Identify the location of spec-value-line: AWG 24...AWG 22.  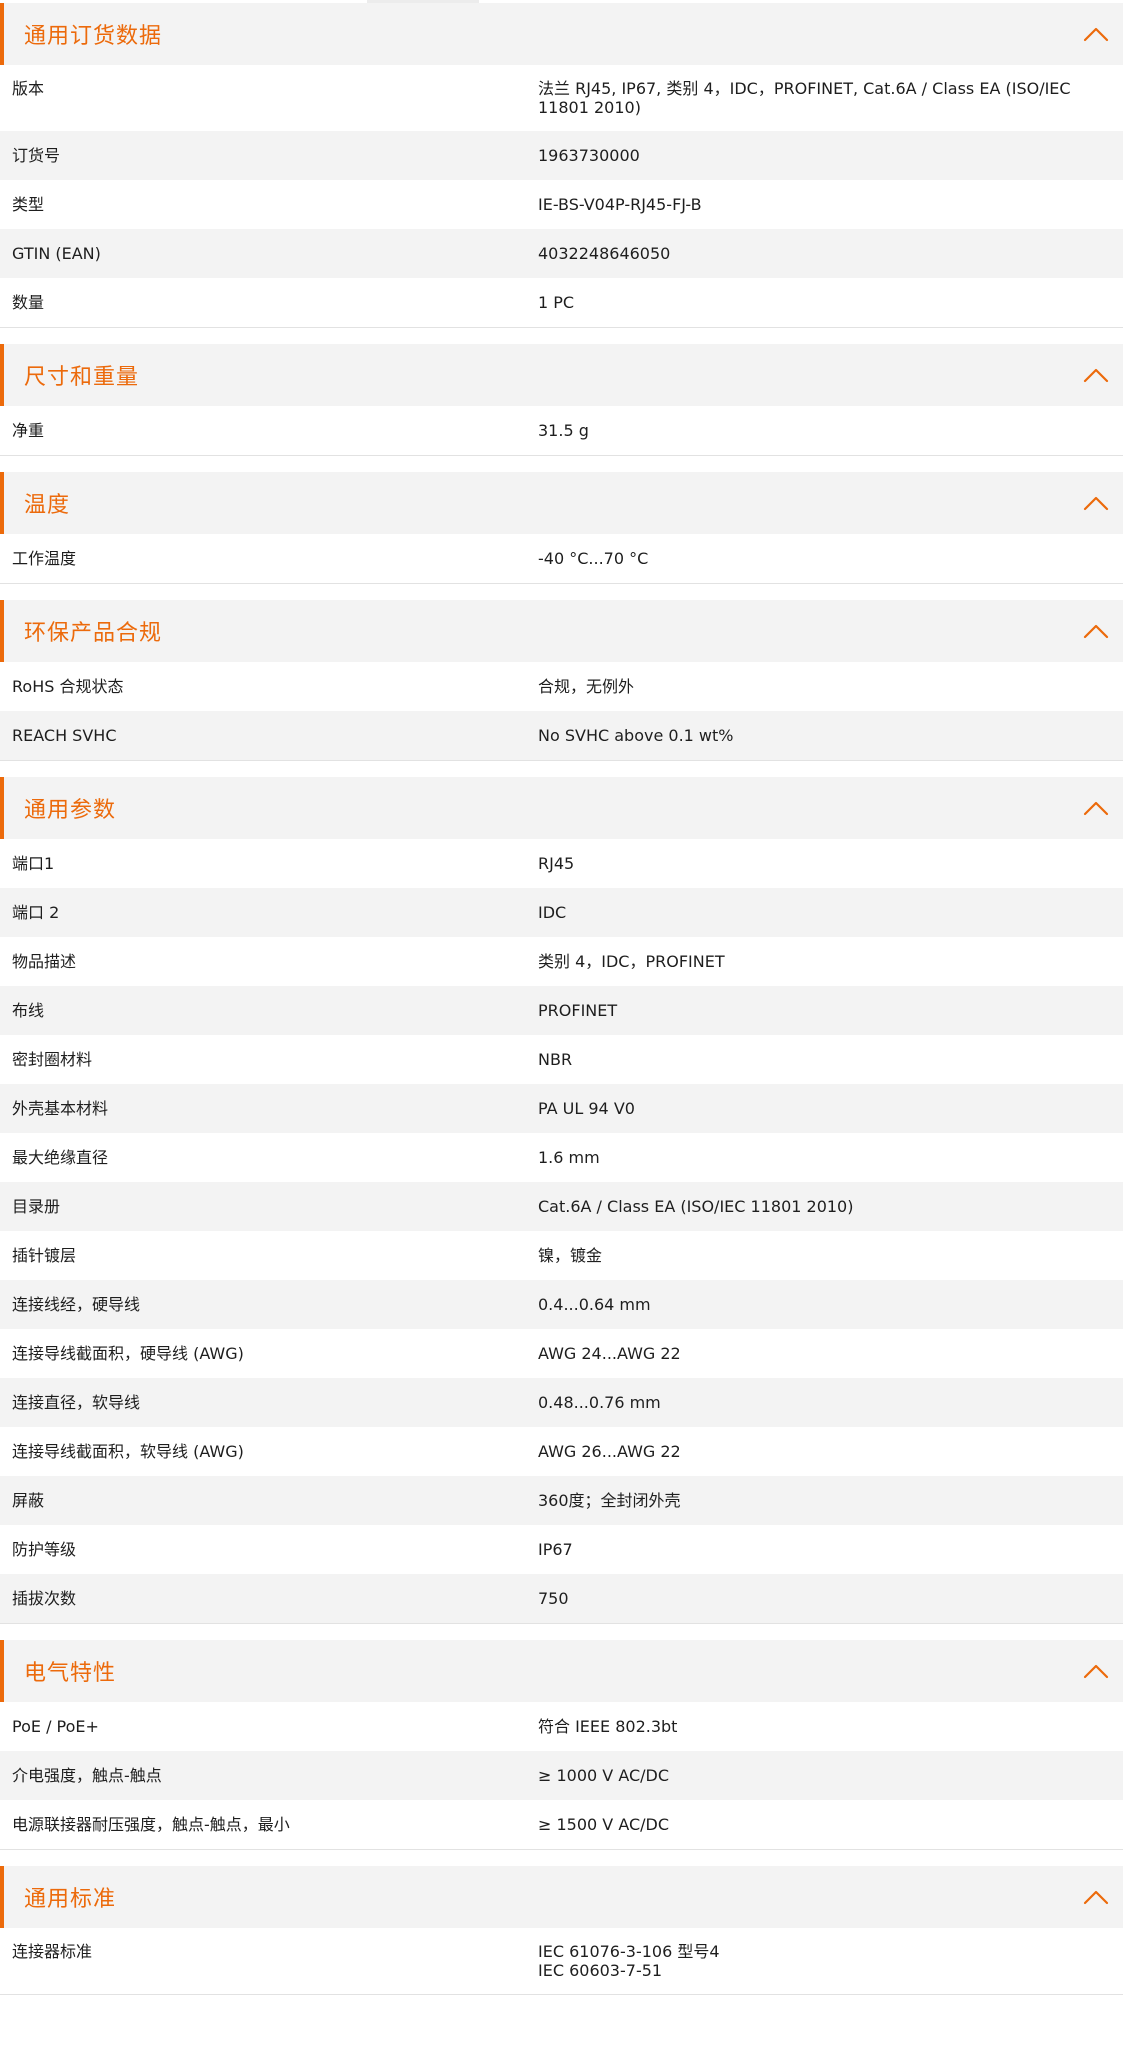
(609, 1353).